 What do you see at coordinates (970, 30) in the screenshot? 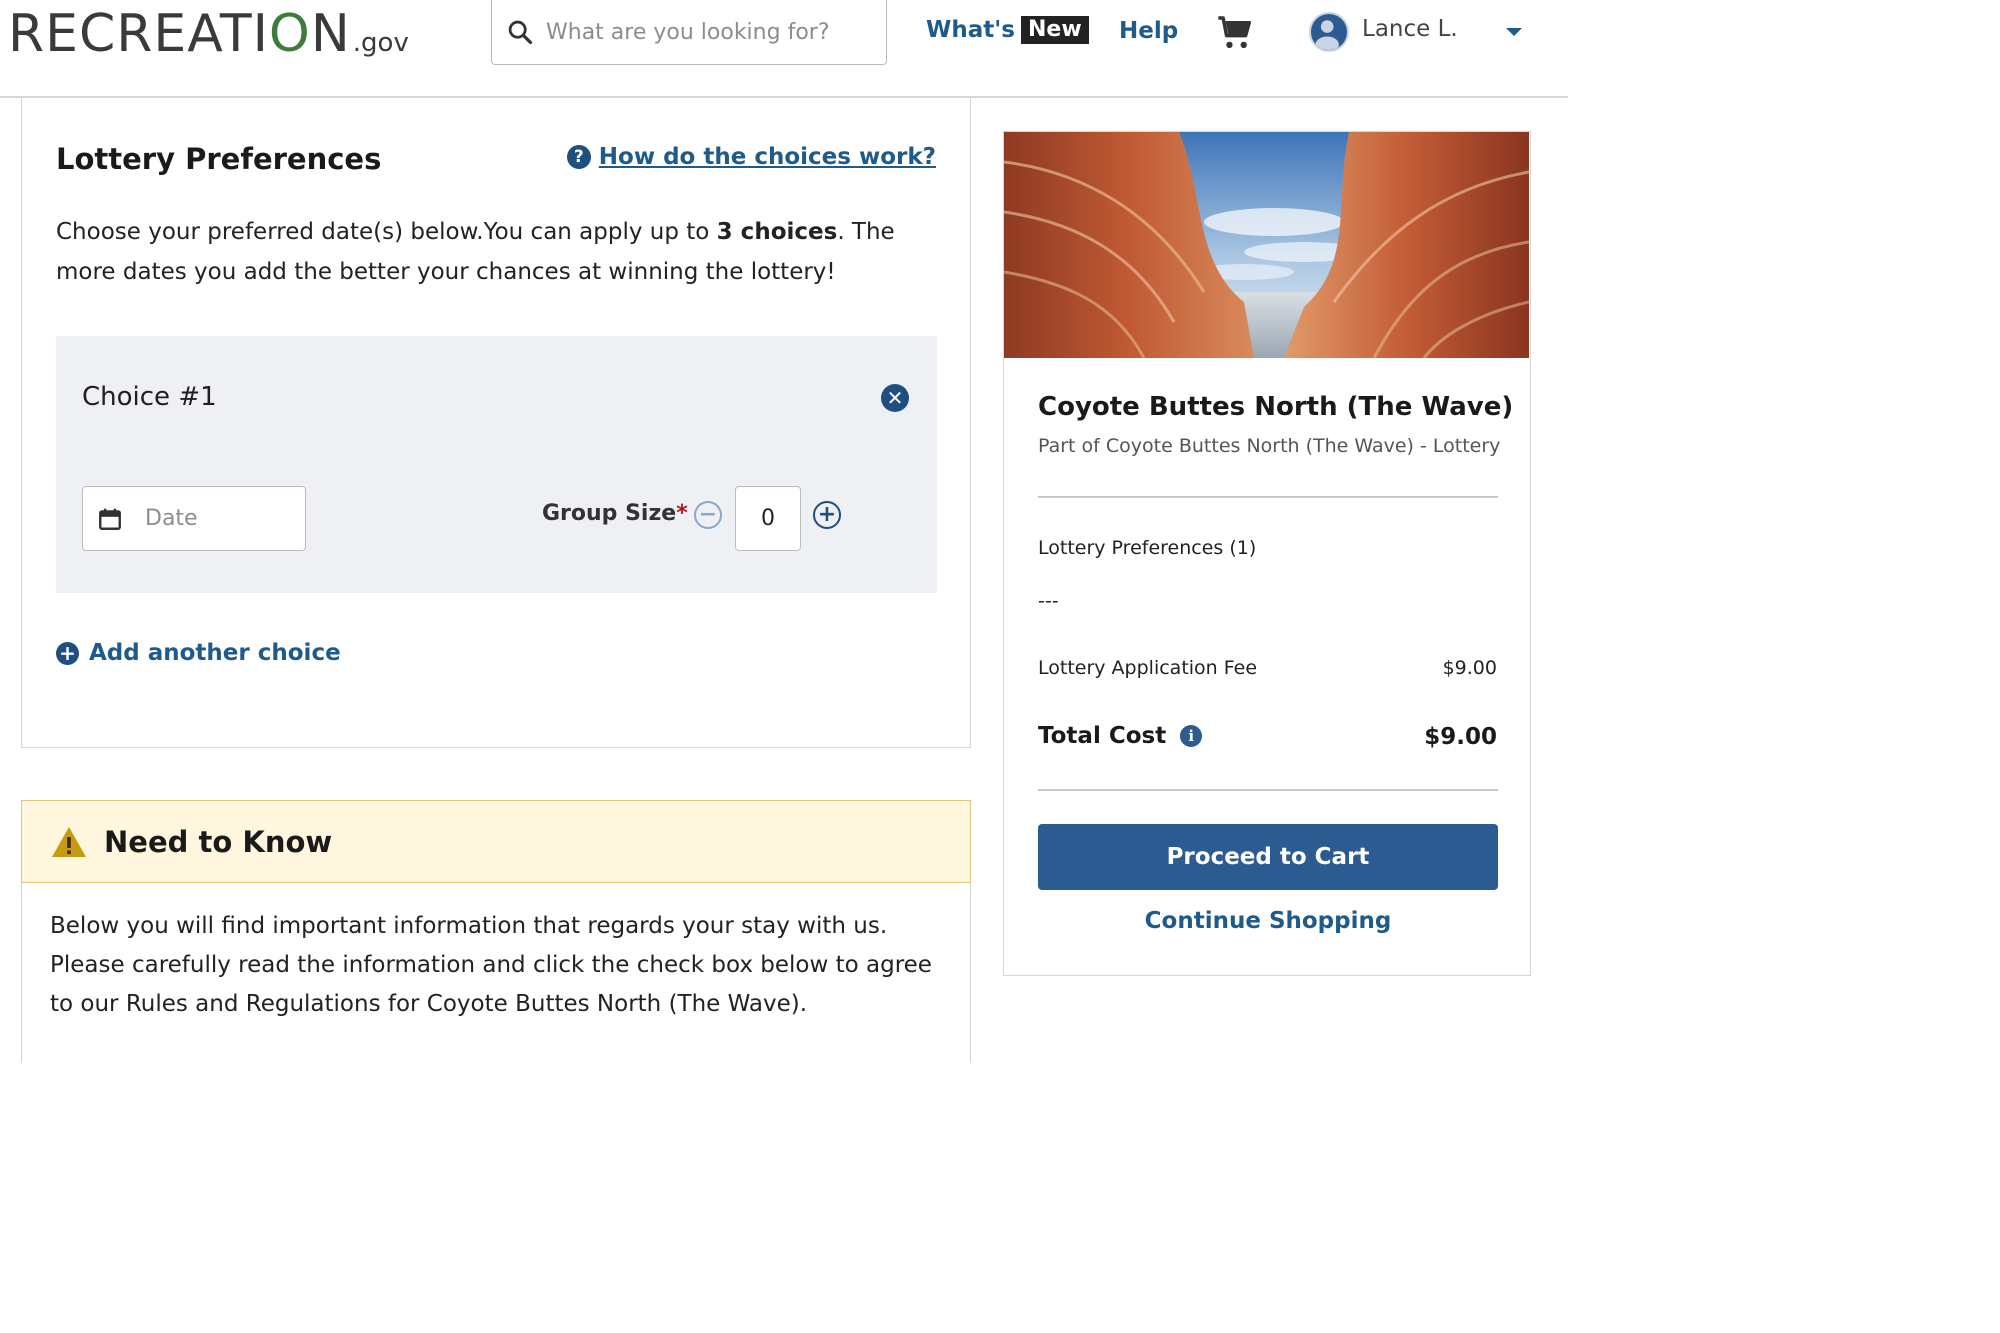
I see `whats-new-label: What's` at bounding box center [970, 30].